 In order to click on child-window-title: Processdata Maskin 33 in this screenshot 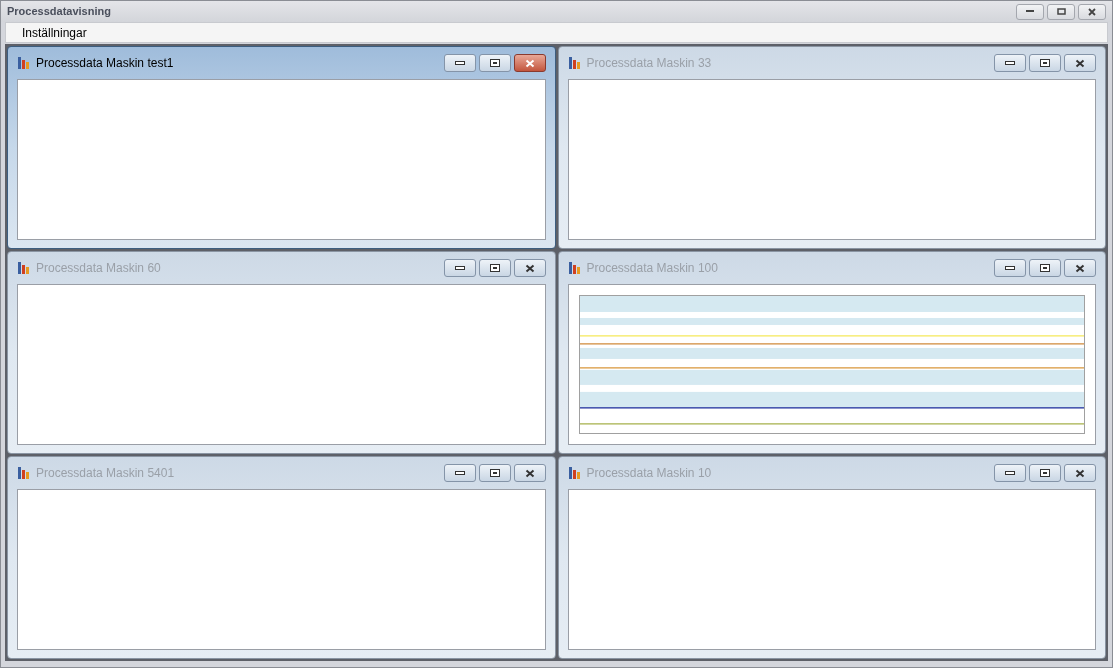, I will do `click(649, 64)`.